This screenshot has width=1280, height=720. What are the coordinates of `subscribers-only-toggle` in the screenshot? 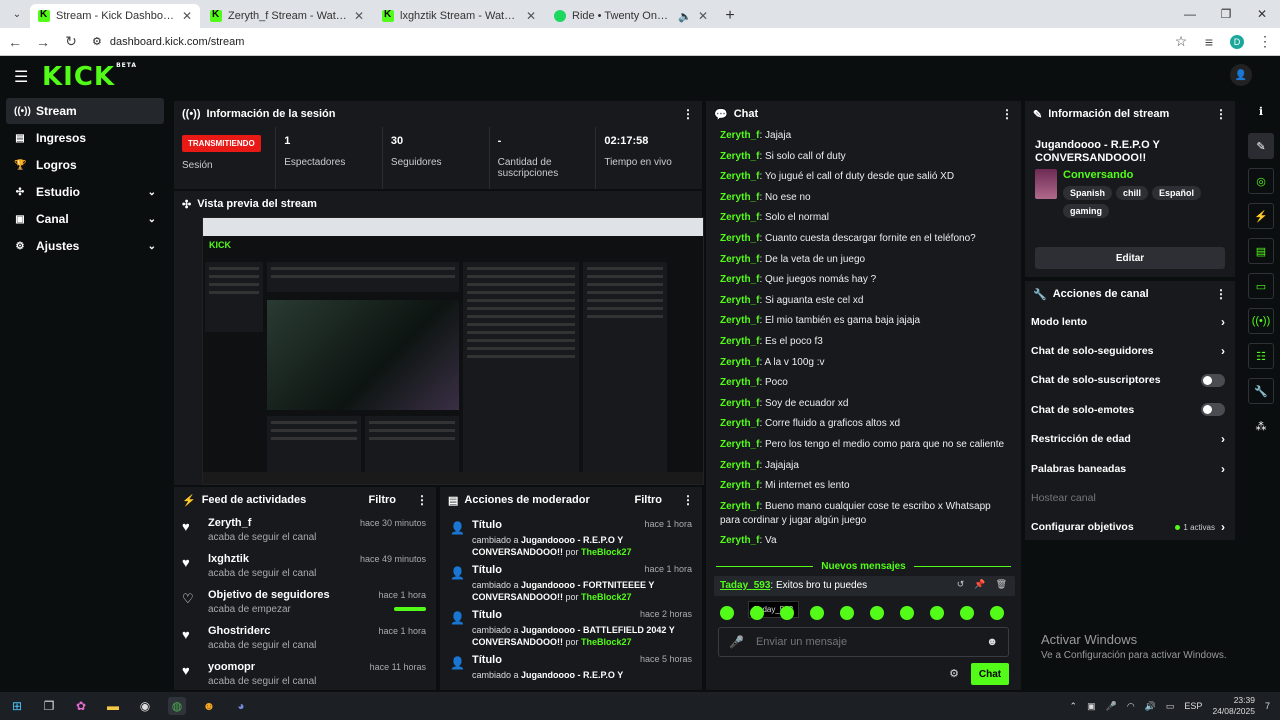 It's located at (1213, 380).